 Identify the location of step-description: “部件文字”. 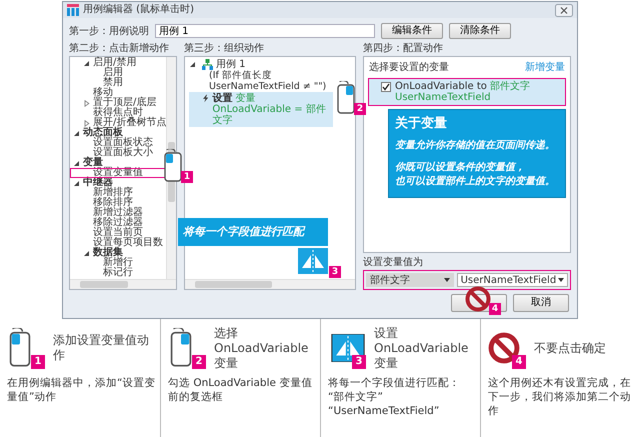
(356, 397).